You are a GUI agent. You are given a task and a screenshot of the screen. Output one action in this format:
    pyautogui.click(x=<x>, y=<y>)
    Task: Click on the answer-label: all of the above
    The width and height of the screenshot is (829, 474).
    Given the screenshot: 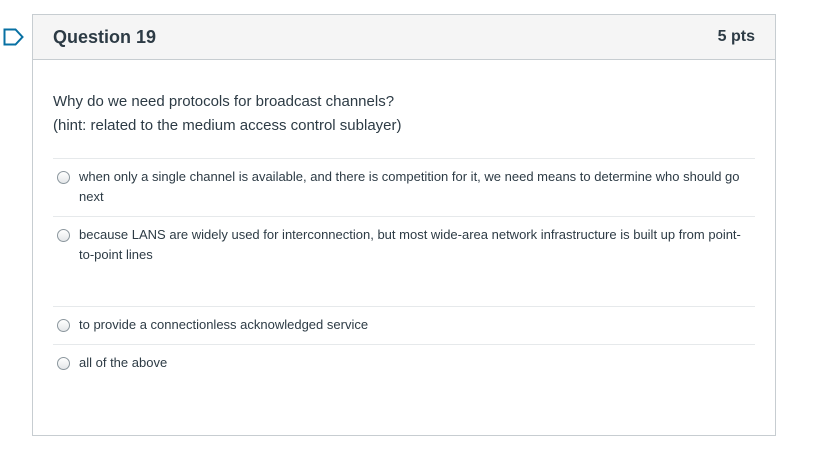 What is the action you would take?
    pyautogui.click(x=123, y=363)
    